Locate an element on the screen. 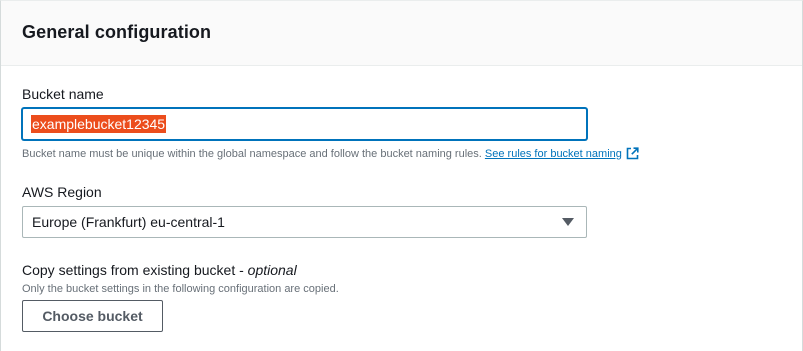 The height and width of the screenshot is (351, 803). bucket-naming-rules-link: See rules for bucket naming is located at coordinates (553, 154).